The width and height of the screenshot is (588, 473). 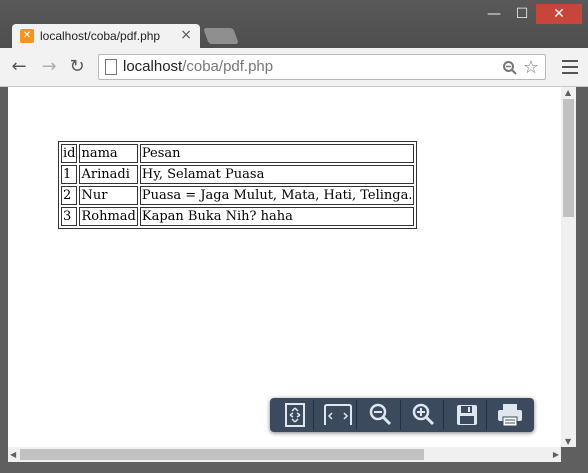 What do you see at coordinates (531, 67) in the screenshot?
I see `star-icon: ☆` at bounding box center [531, 67].